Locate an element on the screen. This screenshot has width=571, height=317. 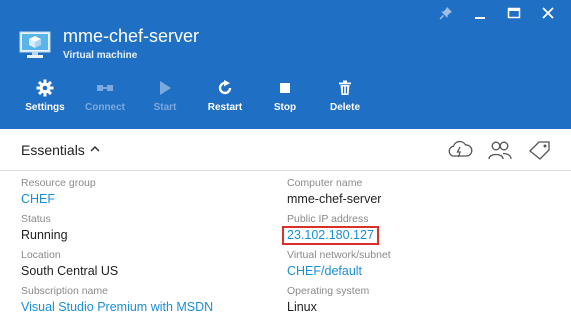
subscription-link: Visual Studio Premium with MSDN is located at coordinates (117, 307).